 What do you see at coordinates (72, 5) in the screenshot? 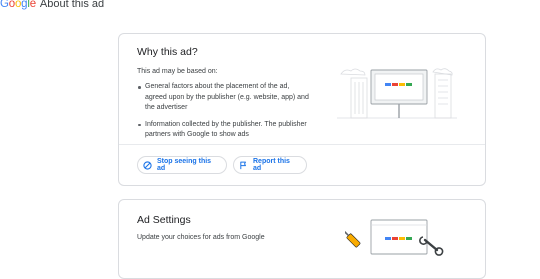
I see `page-title: About this ad` at bounding box center [72, 5].